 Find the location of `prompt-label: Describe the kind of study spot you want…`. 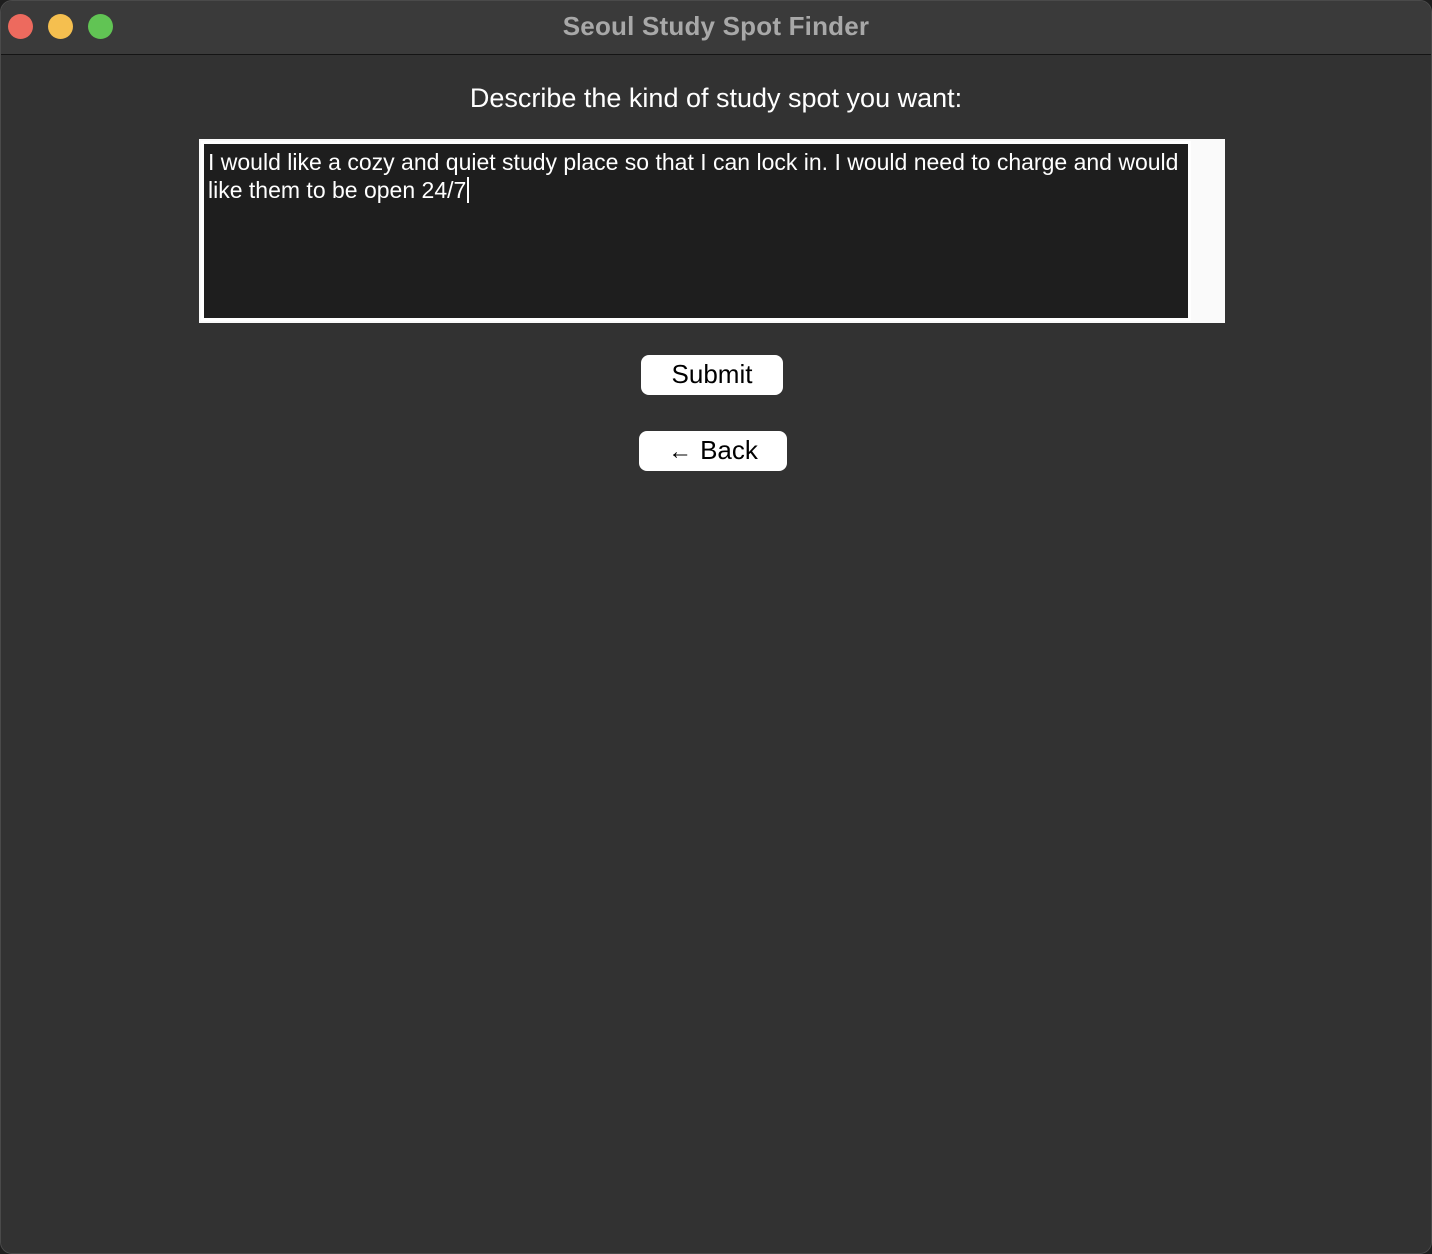

prompt-label: Describe the kind of study spot you want… is located at coordinates (716, 98).